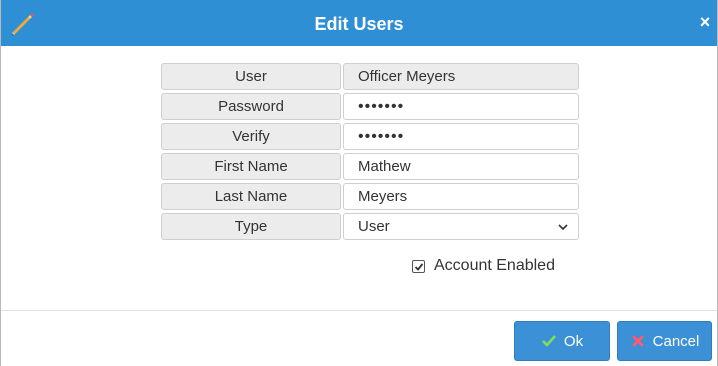 The image size is (718, 366). What do you see at coordinates (461, 76) in the screenshot?
I see `user-value: Officer Meyers` at bounding box center [461, 76].